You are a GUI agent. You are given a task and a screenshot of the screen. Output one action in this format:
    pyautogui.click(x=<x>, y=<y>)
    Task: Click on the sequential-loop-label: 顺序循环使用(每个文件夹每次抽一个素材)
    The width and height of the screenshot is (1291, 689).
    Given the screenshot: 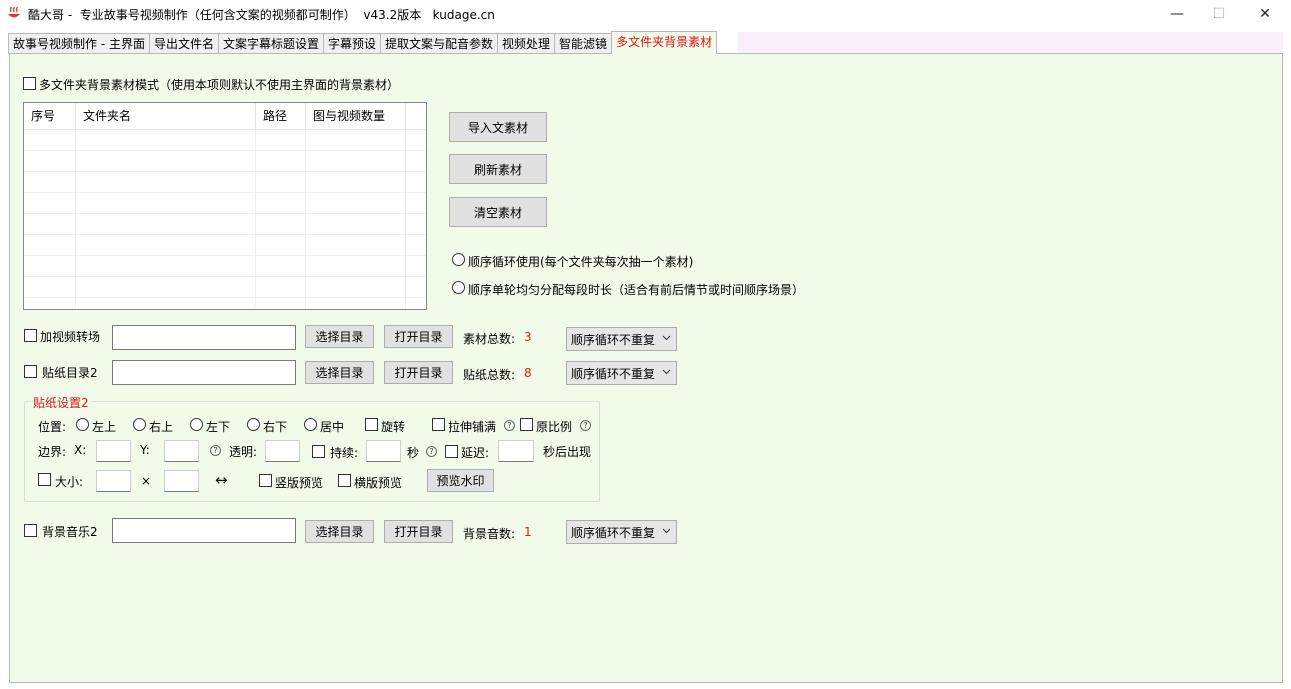 What is the action you would take?
    pyautogui.click(x=581, y=262)
    